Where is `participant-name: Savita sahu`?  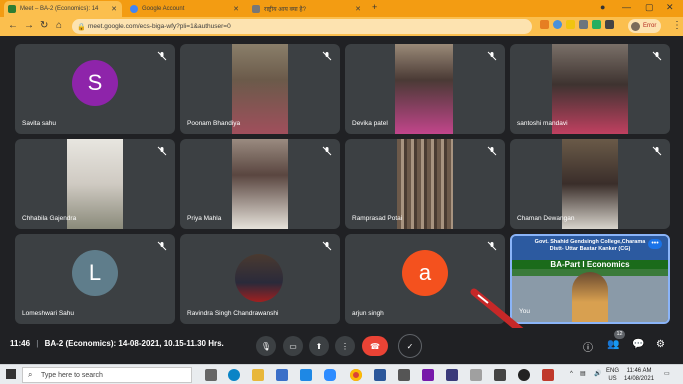
participant-name: Savita sahu is located at coordinates (39, 123).